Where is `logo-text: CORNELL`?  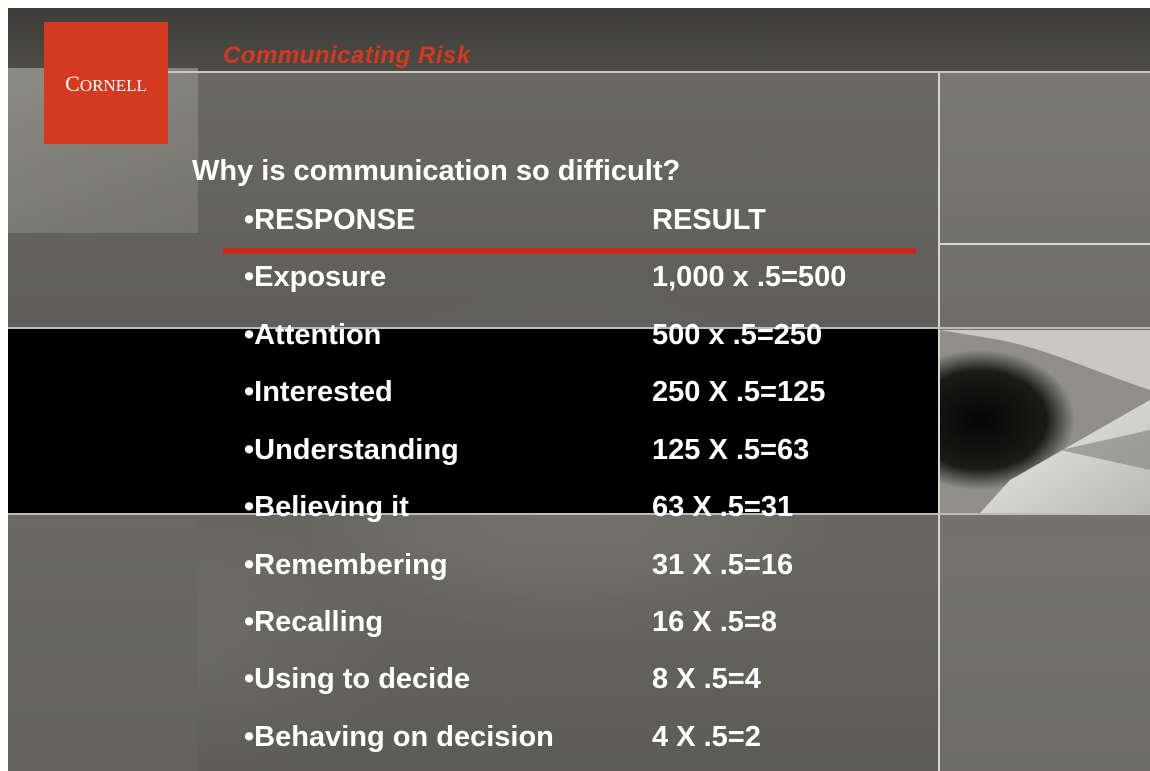
logo-text: CORNELL is located at coordinates (106, 84).